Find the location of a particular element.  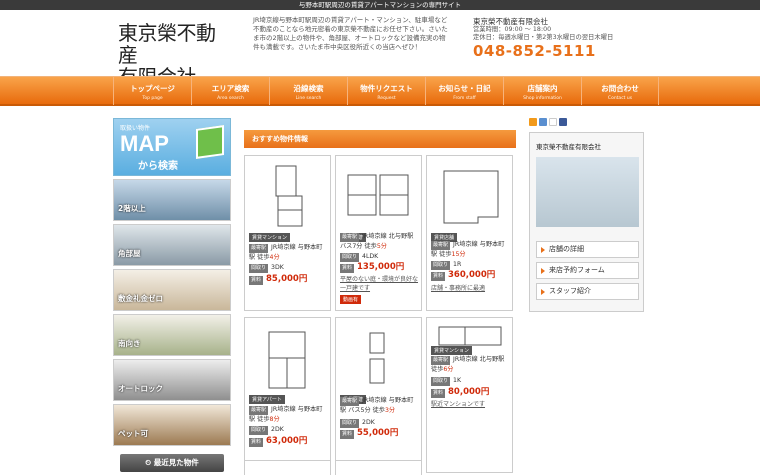

category-label: 敷金礼金ゼロ is located at coordinates (140, 298).